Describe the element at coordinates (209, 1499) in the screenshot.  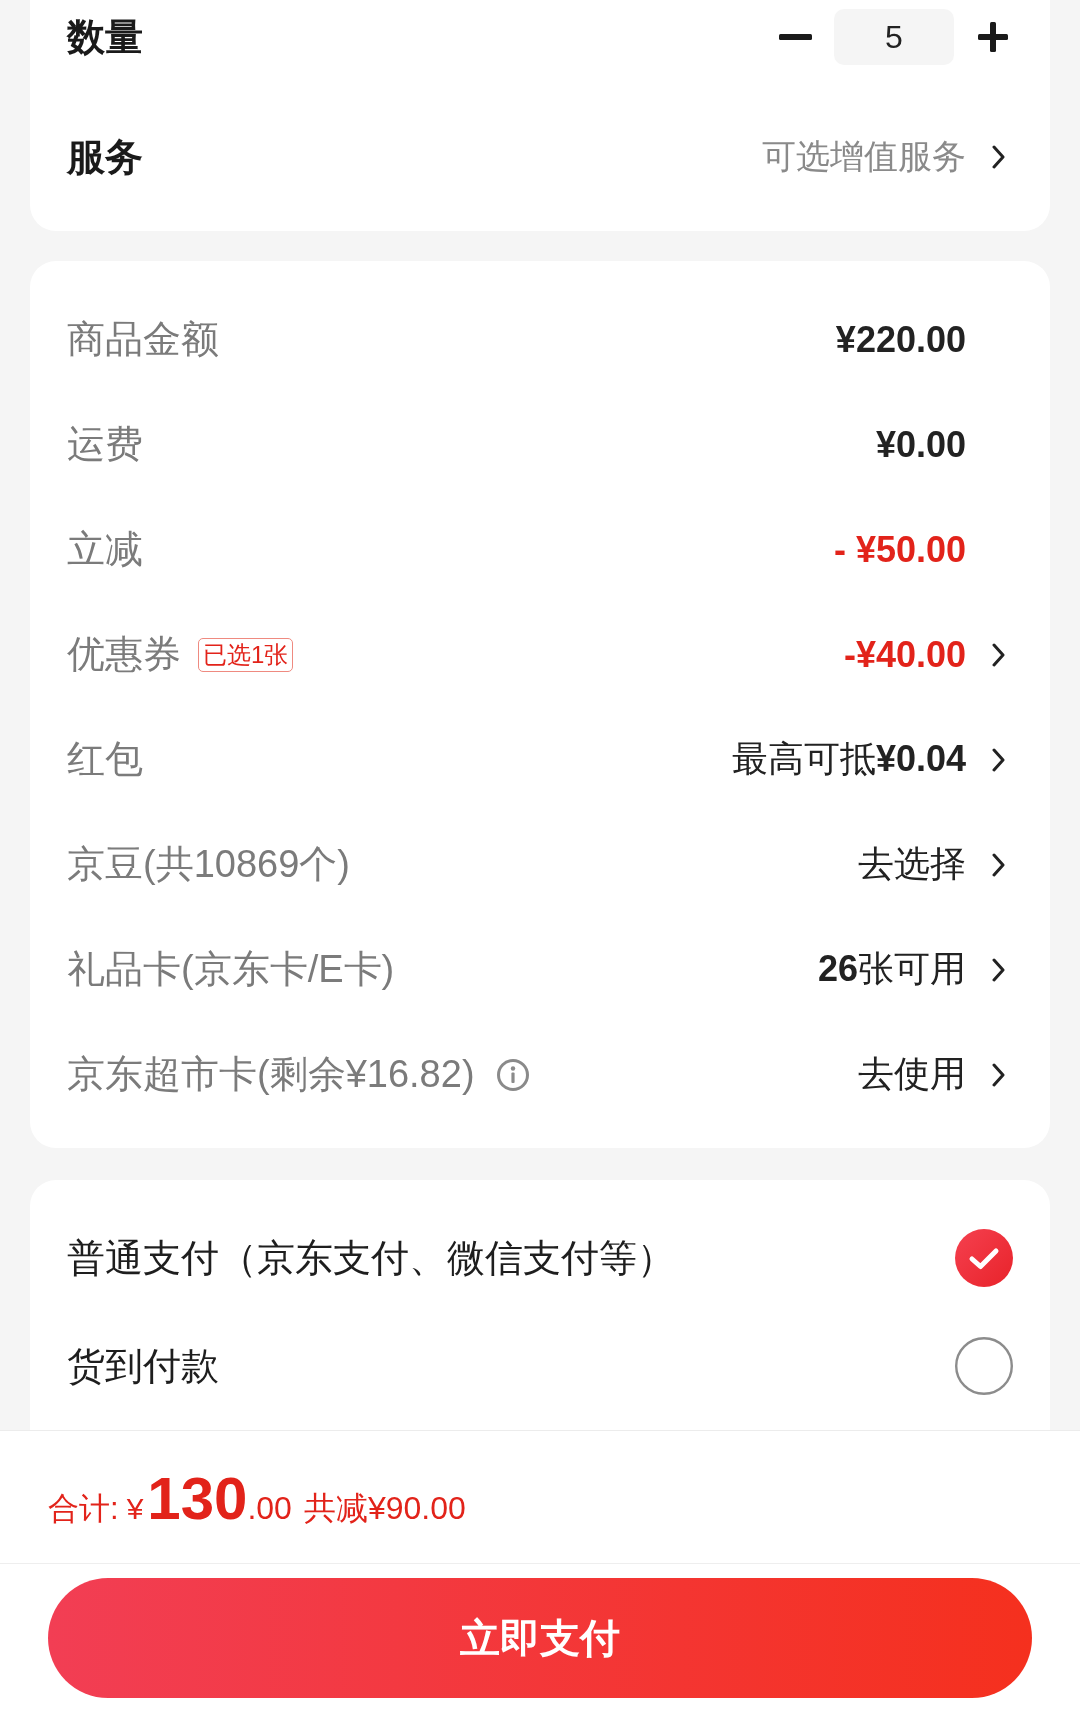
I see `total-price: ¥130.00` at that location.